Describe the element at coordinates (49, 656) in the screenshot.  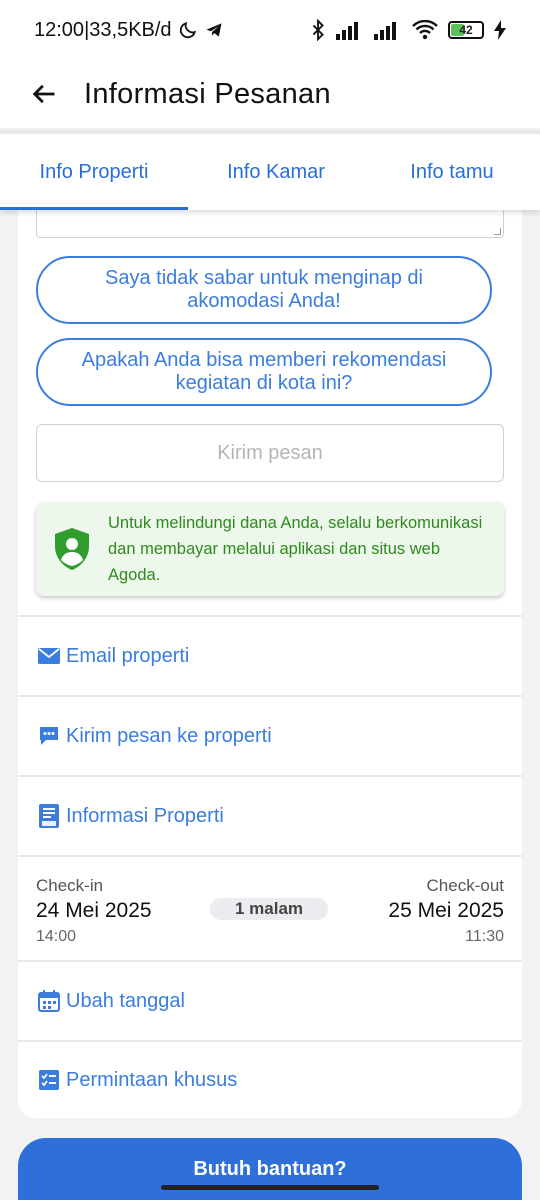
I see `email-icon` at that location.